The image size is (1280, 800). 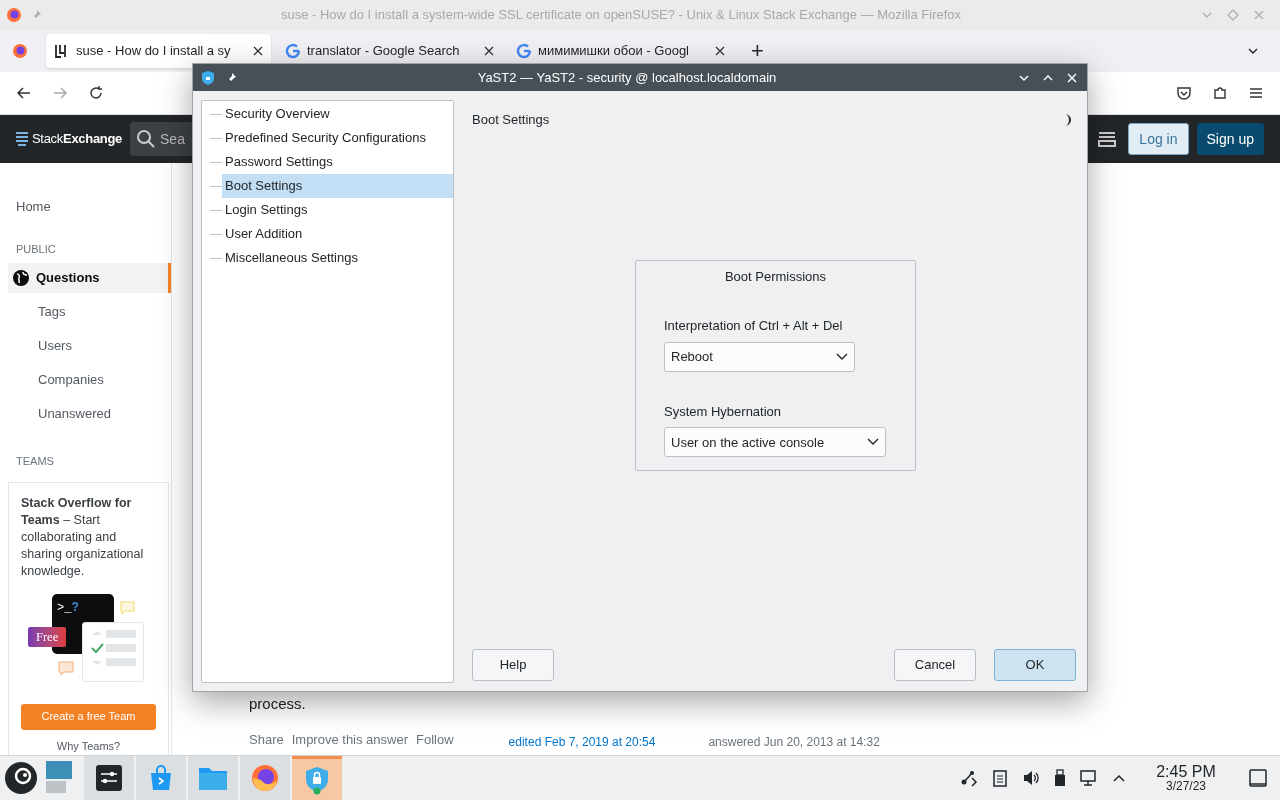 What do you see at coordinates (337, 186) in the screenshot?
I see `tree-item: Boot Settings` at bounding box center [337, 186].